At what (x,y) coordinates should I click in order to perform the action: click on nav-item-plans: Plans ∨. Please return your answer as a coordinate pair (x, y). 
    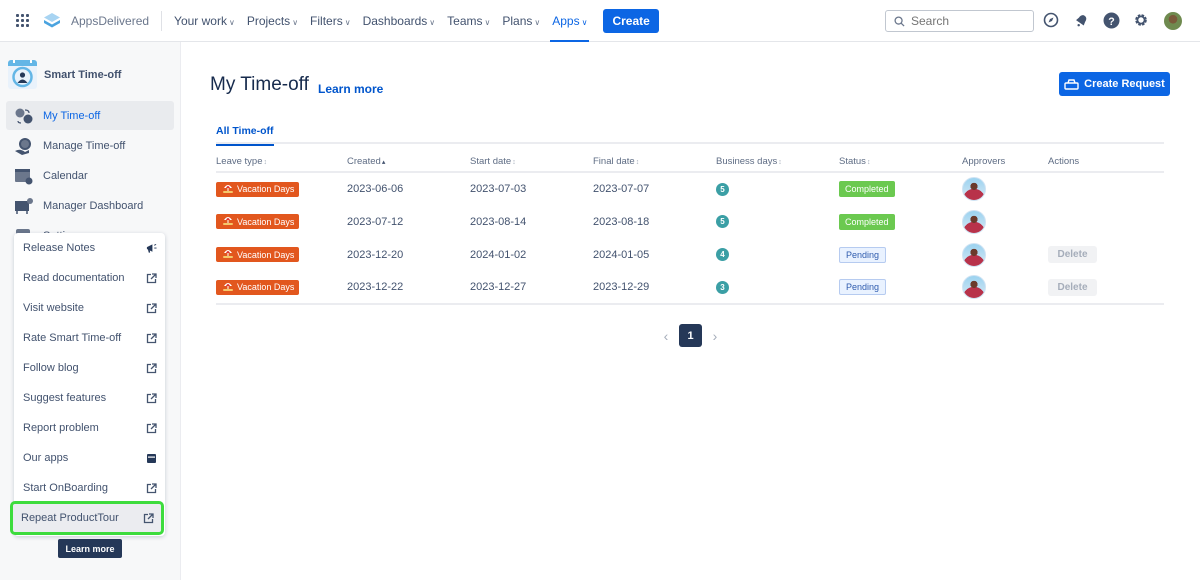
    Looking at the image, I should click on (521, 21).